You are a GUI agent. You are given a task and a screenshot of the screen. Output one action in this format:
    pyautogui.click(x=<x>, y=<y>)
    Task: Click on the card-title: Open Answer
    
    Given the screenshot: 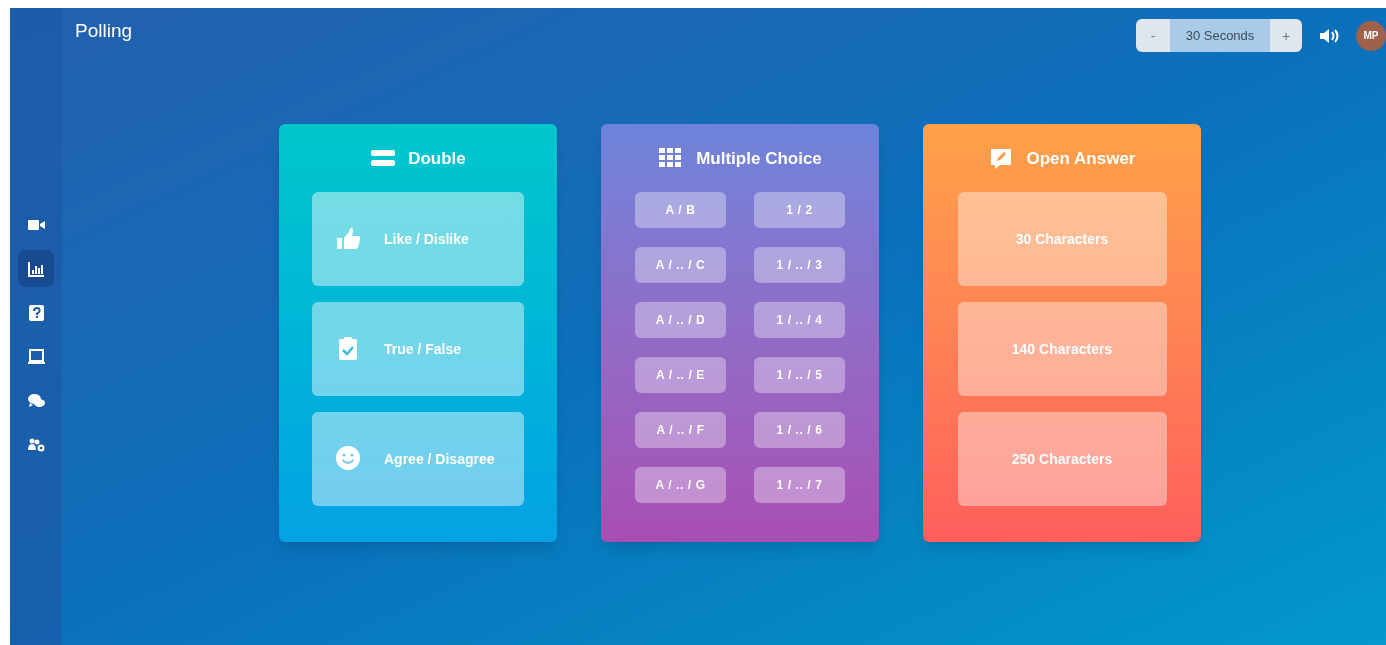 What is the action you would take?
    pyautogui.click(x=1081, y=158)
    